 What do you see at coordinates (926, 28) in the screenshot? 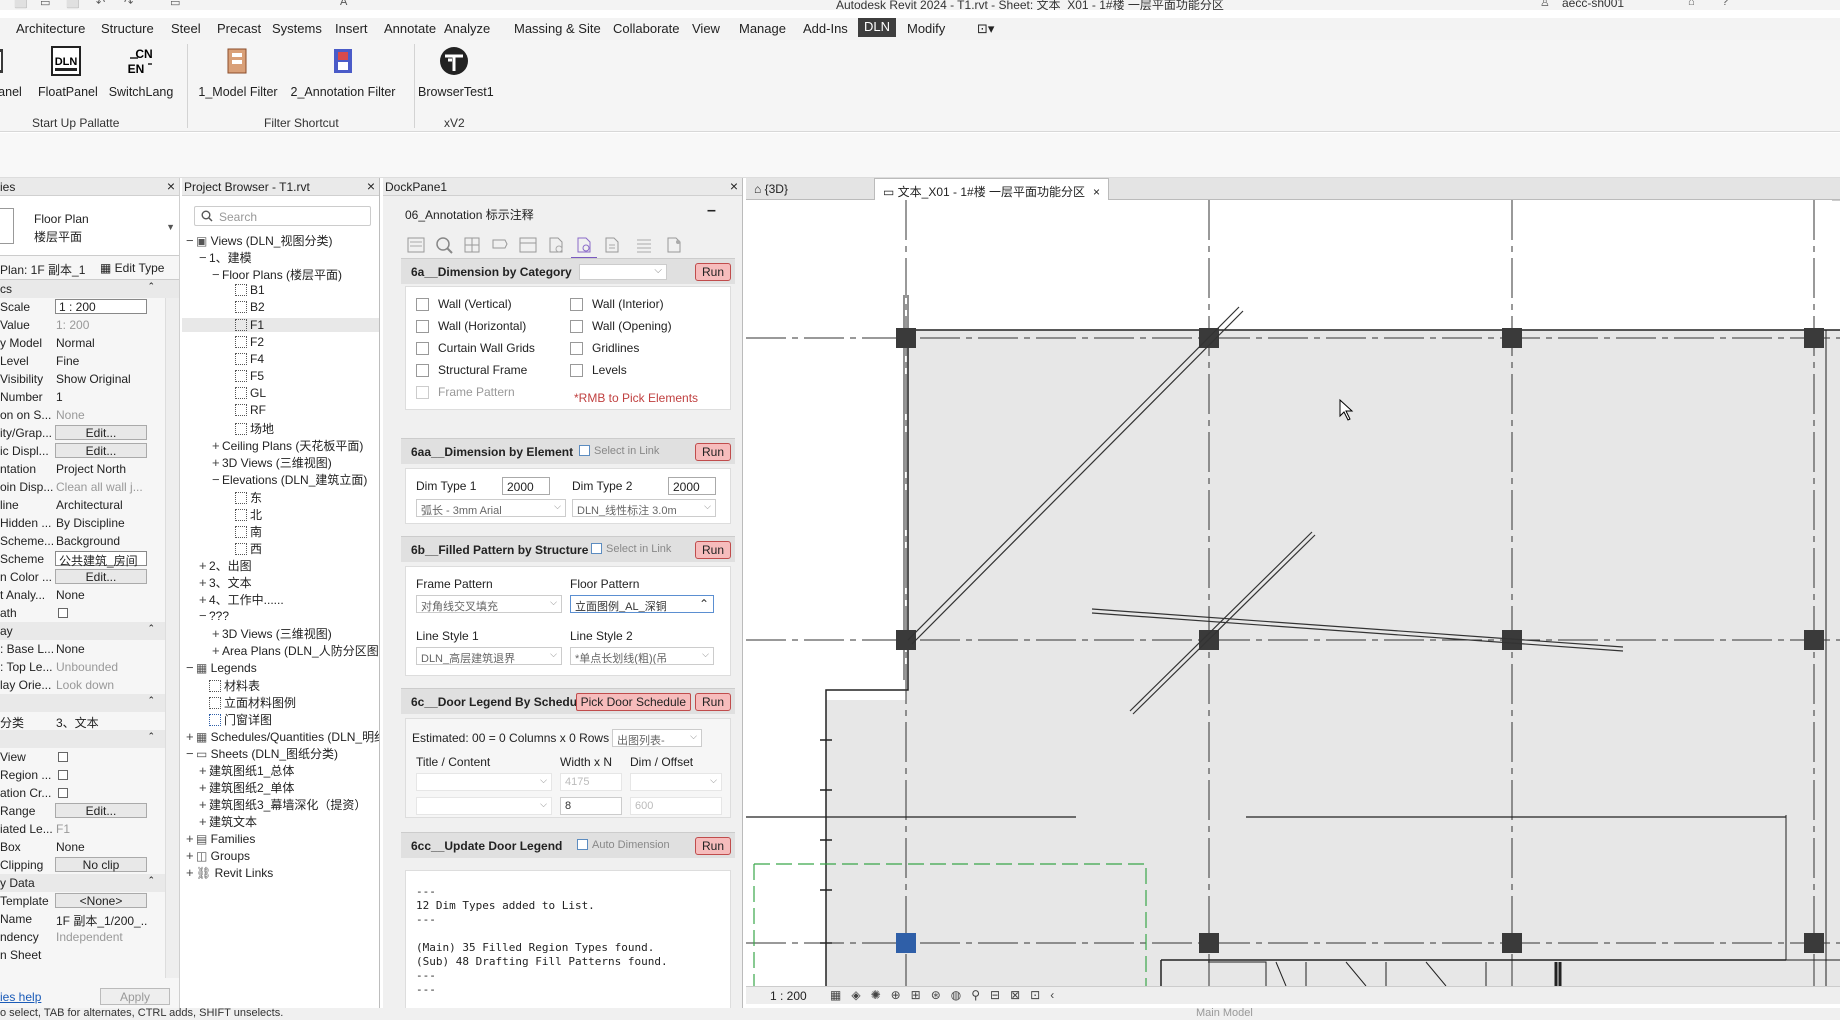
I see `ribbon-tab-modify: Modify` at bounding box center [926, 28].